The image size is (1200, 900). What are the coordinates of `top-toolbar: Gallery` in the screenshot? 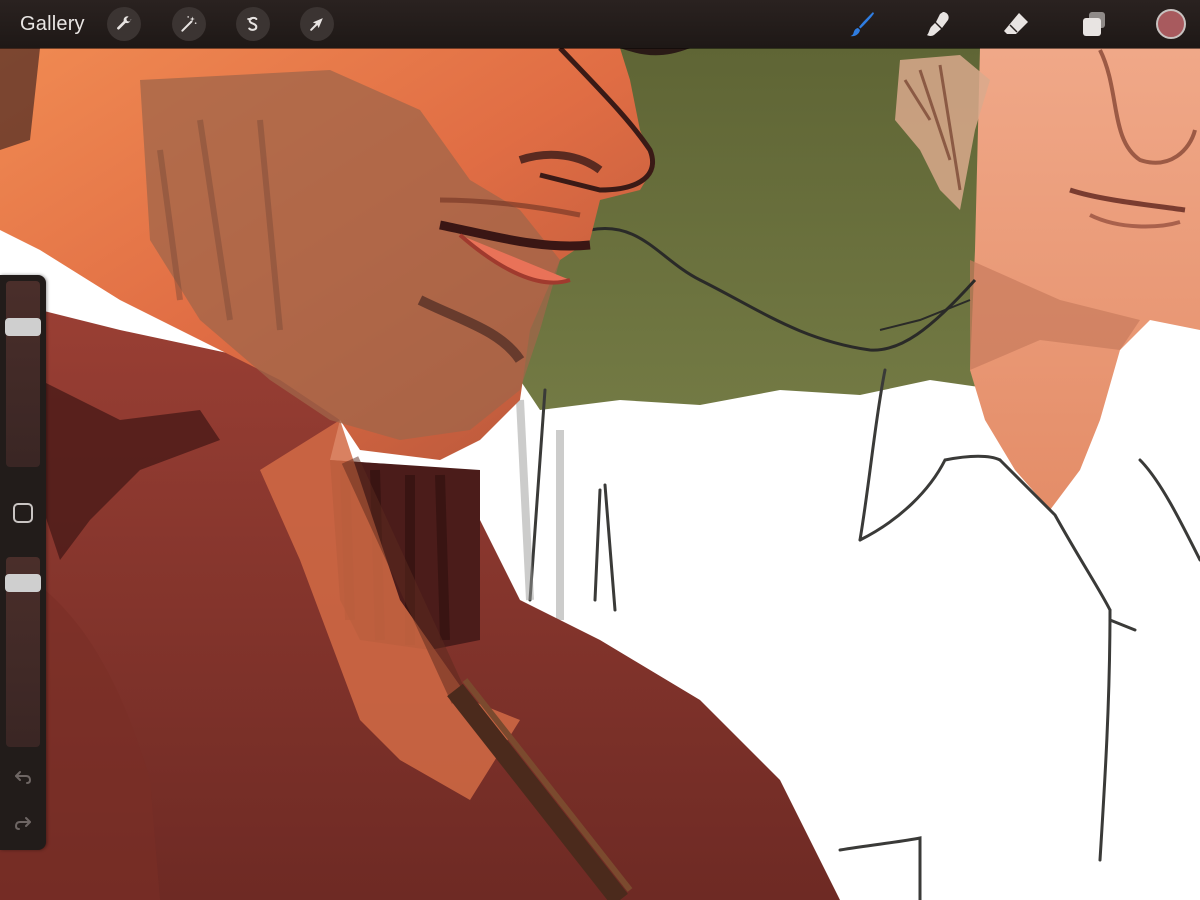 It's located at (600, 24).